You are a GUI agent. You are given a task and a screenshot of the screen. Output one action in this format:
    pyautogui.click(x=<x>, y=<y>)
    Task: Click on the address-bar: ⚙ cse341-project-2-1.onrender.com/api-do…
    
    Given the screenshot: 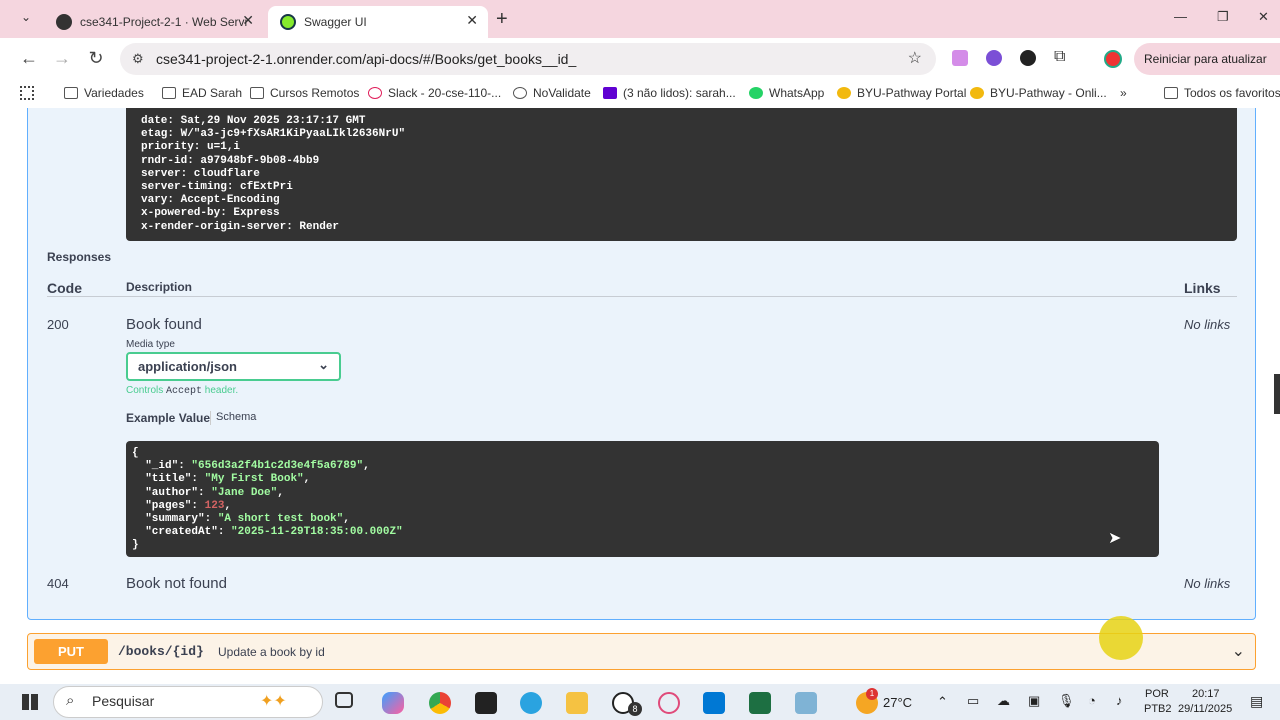 What is the action you would take?
    pyautogui.click(x=528, y=59)
    